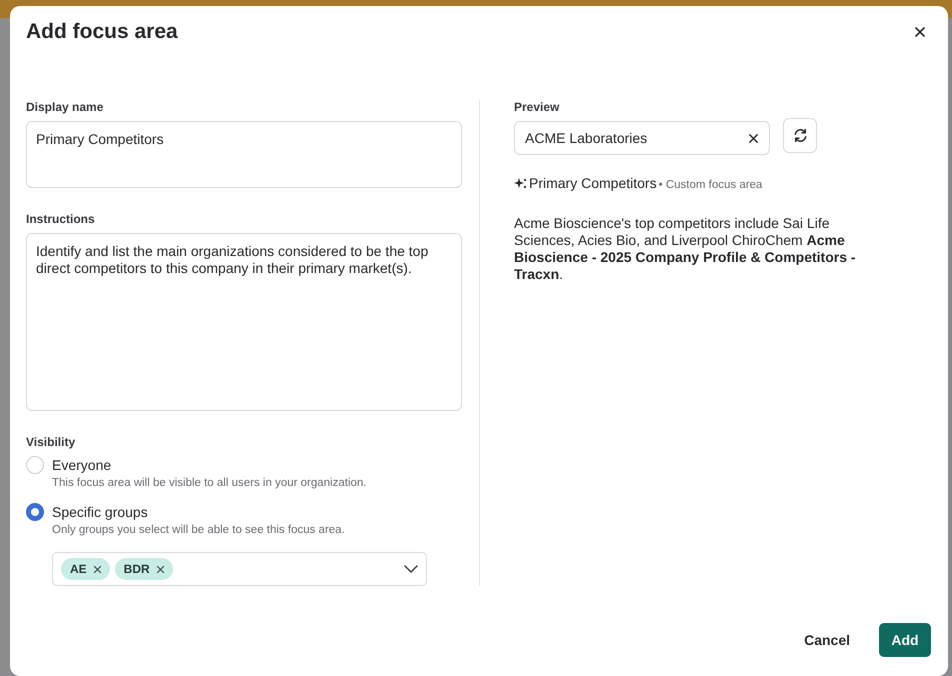  I want to click on refresh-button, so click(800, 135).